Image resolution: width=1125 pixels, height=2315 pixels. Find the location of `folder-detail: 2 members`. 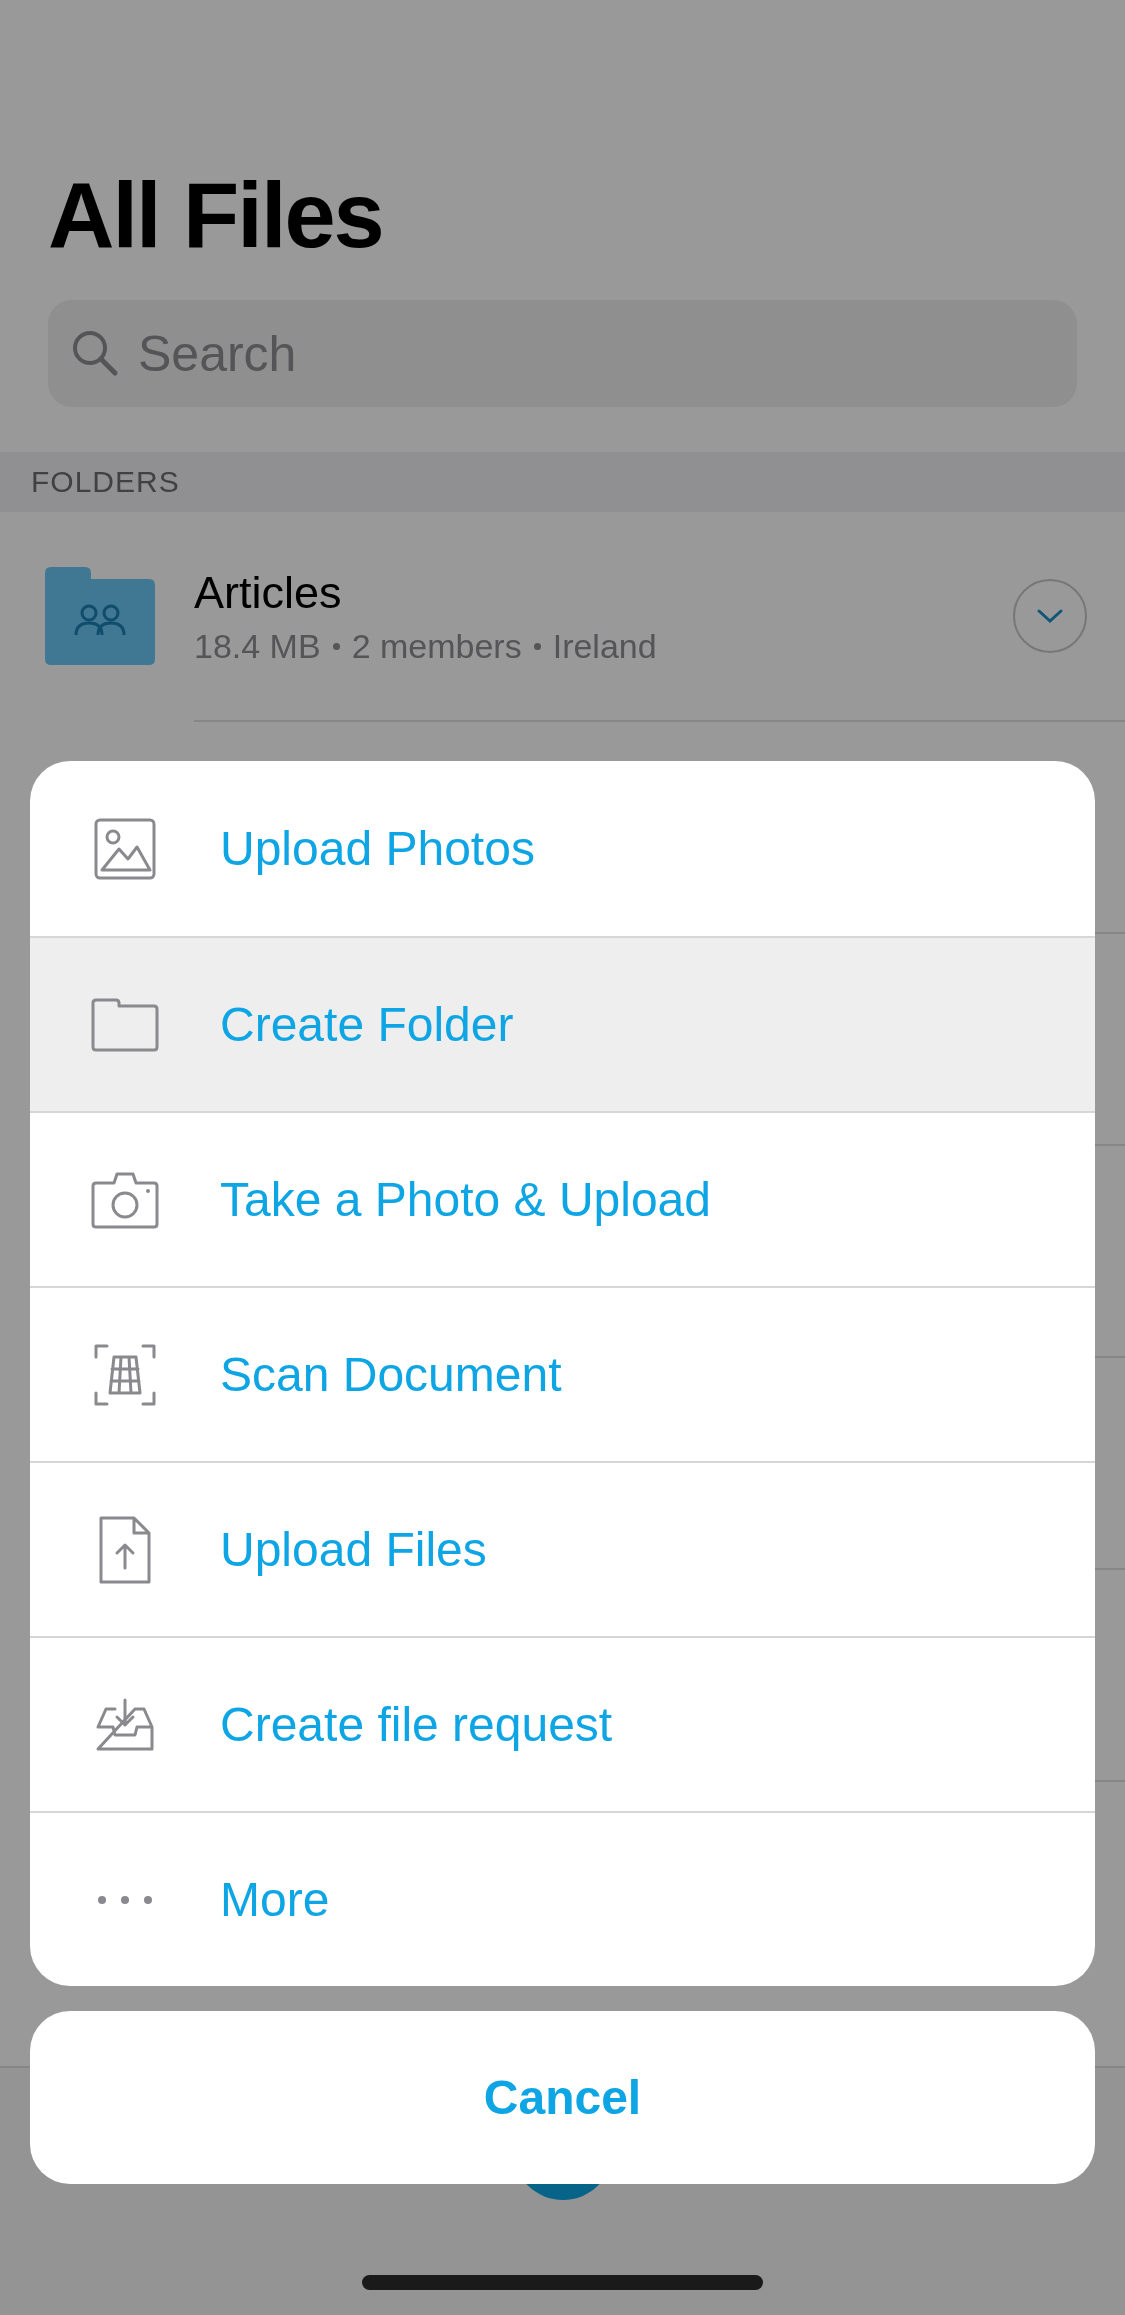

folder-detail: 2 members is located at coordinates (436, 646).